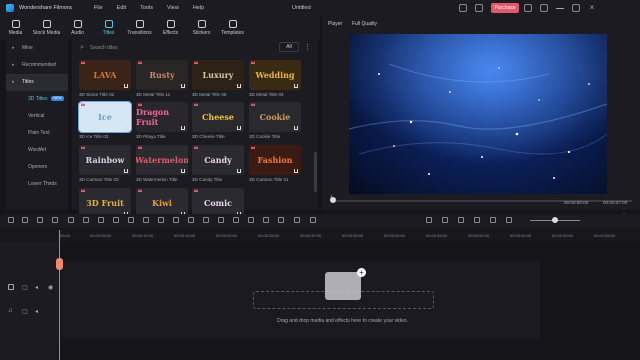 This screenshot has width=640, height=360. I want to click on filter-dropdown: All, so click(289, 47).